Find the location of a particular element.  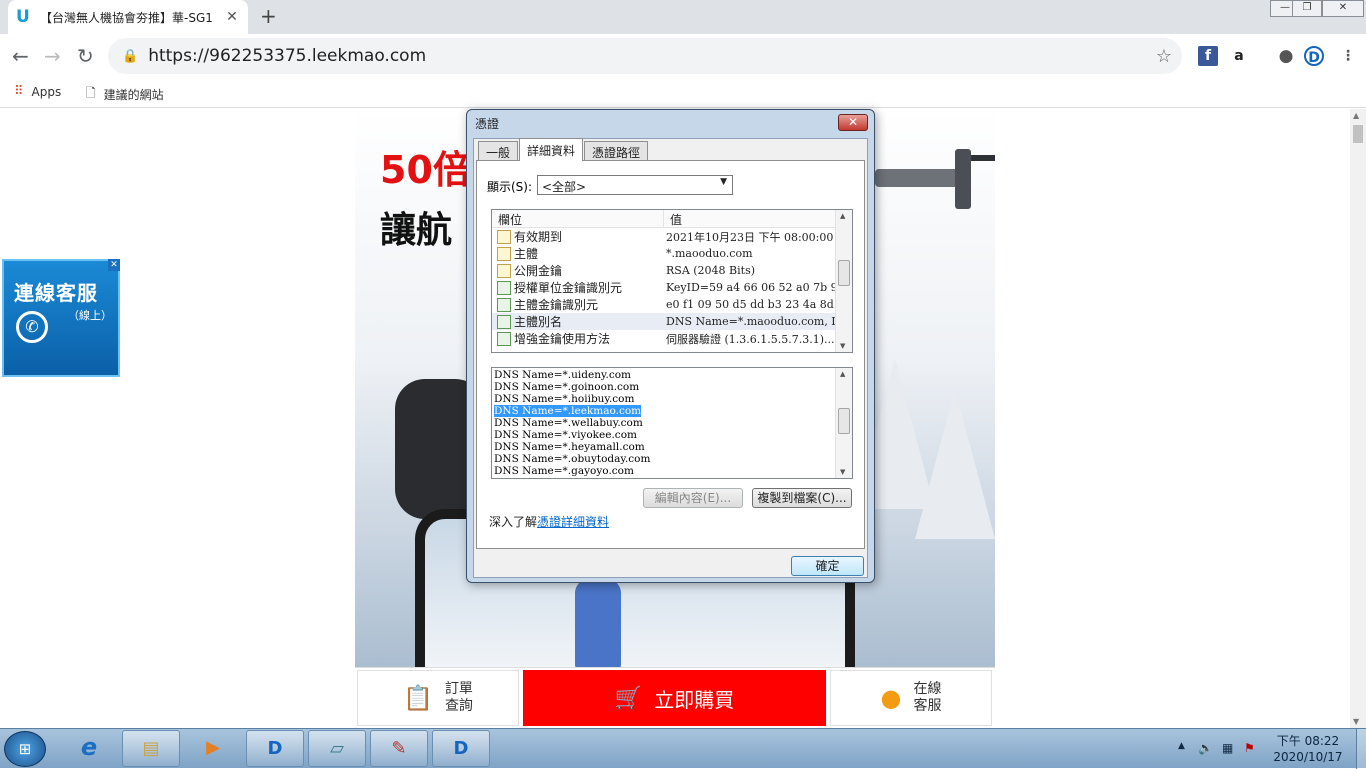

ie-icon: e is located at coordinates (89, 748).